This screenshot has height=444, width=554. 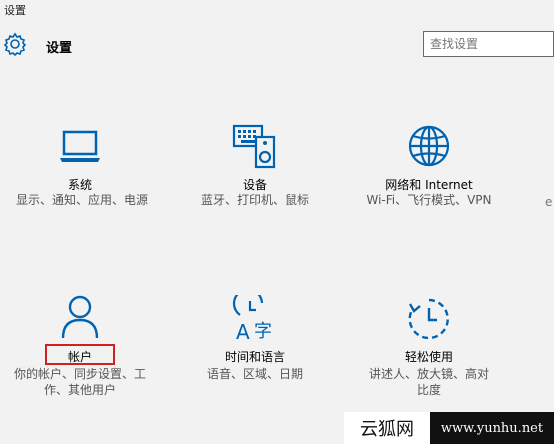 I want to click on search-box, so click(x=488, y=44).